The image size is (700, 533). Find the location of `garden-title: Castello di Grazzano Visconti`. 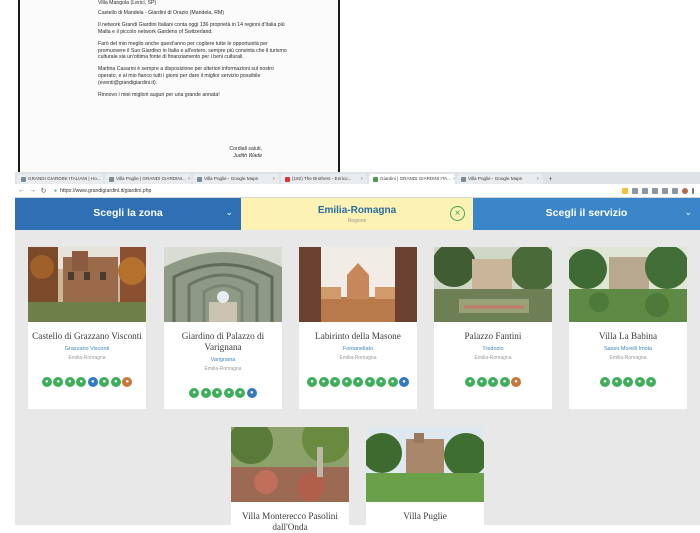

garden-title: Castello di Grazzano Visconti is located at coordinates (87, 336).